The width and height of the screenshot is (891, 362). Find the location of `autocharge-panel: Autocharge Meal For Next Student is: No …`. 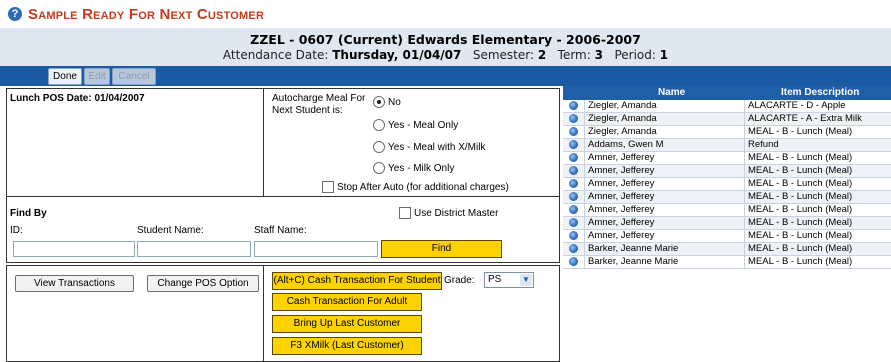

autocharge-panel: Autocharge Meal For Next Student is: No … is located at coordinates (411, 143).